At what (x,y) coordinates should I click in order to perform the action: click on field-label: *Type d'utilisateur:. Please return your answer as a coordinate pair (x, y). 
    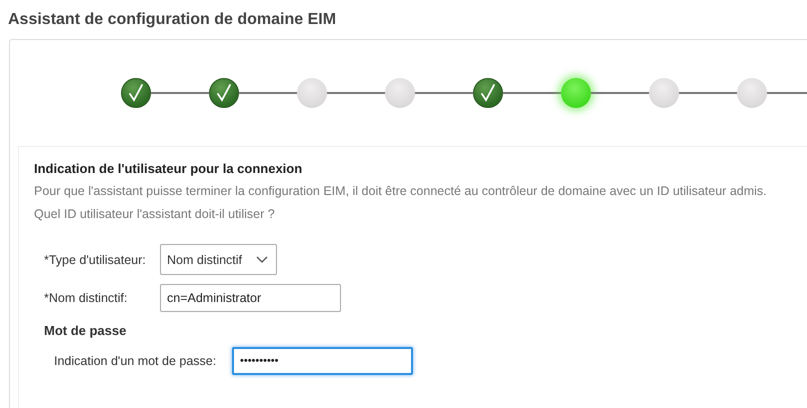
    Looking at the image, I should click on (95, 259).